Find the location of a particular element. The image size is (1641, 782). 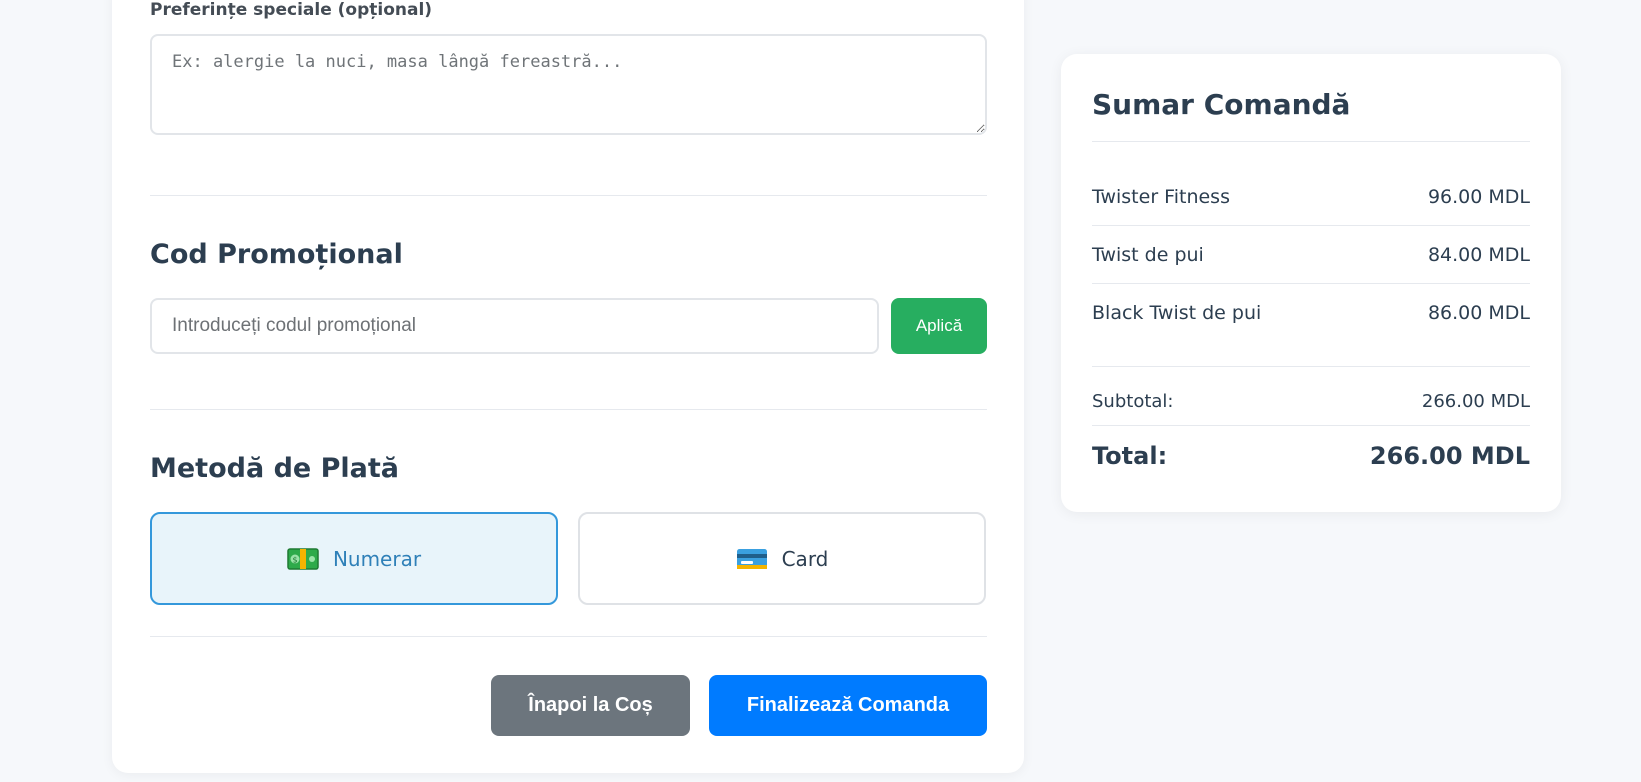

apply-promo-button: Aplică is located at coordinates (939, 326).